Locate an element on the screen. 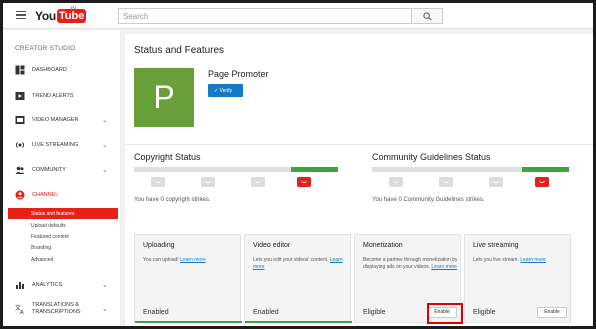  search-input: Search is located at coordinates (265, 16).